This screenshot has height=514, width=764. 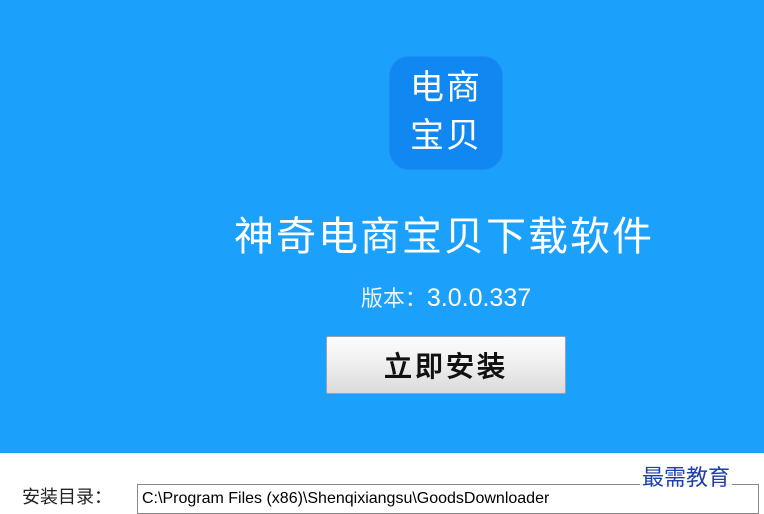 I want to click on version-label: 版本：, so click(x=393, y=299).